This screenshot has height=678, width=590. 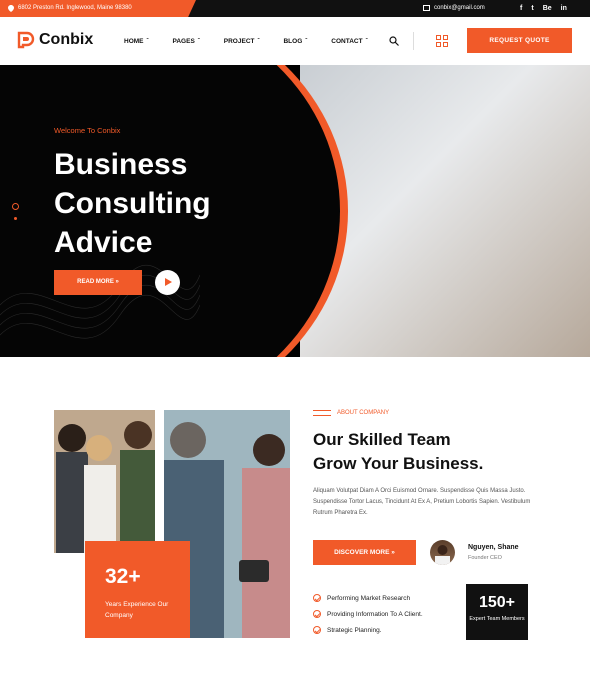 I want to click on divider, so click(x=413, y=41).